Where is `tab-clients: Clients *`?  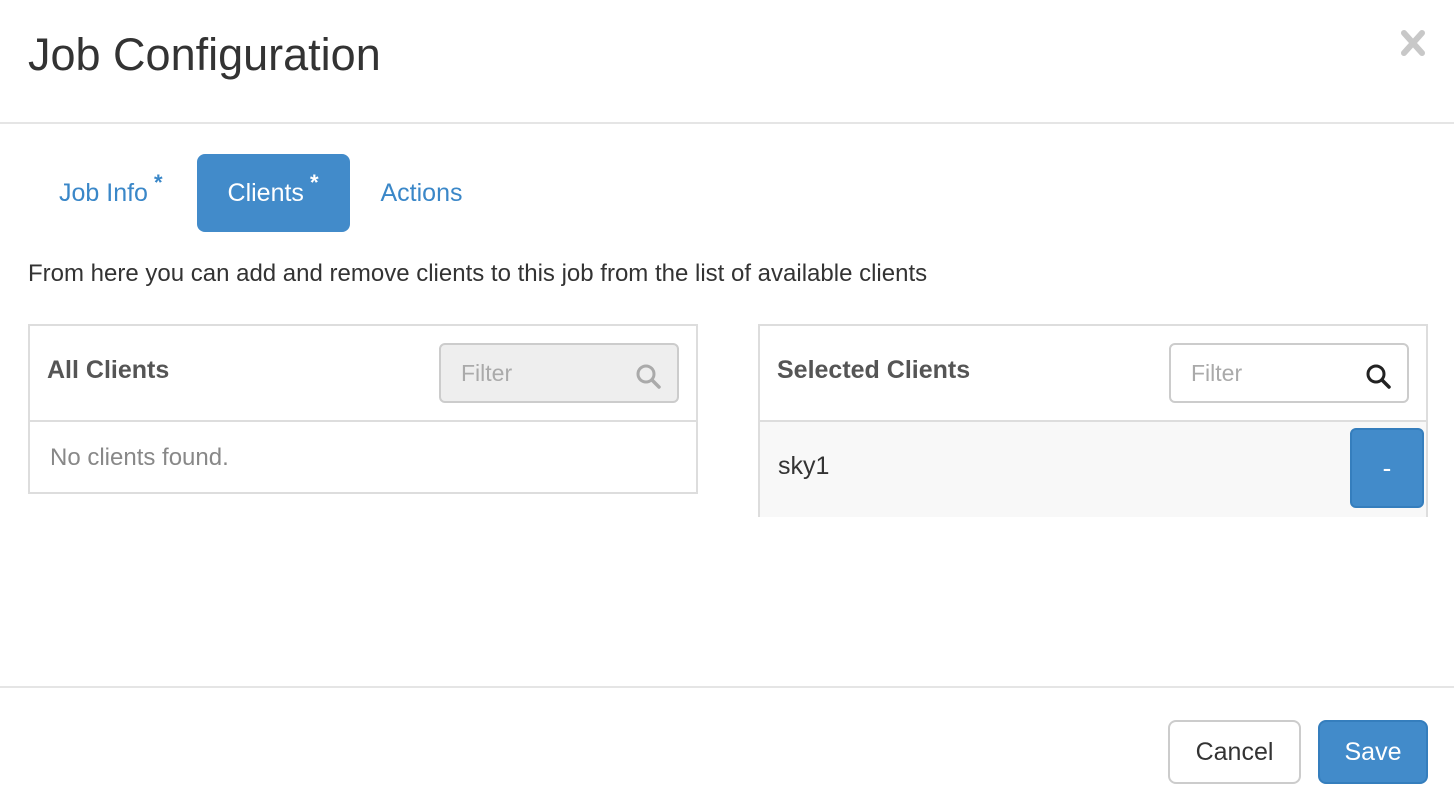
tab-clients: Clients * is located at coordinates (273, 193).